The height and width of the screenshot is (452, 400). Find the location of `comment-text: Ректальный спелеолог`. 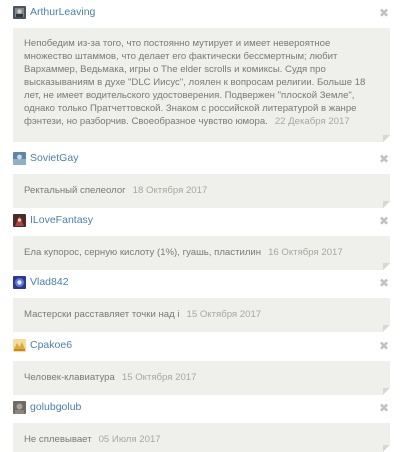

comment-text: Ректальный спелеолог is located at coordinates (75, 190).